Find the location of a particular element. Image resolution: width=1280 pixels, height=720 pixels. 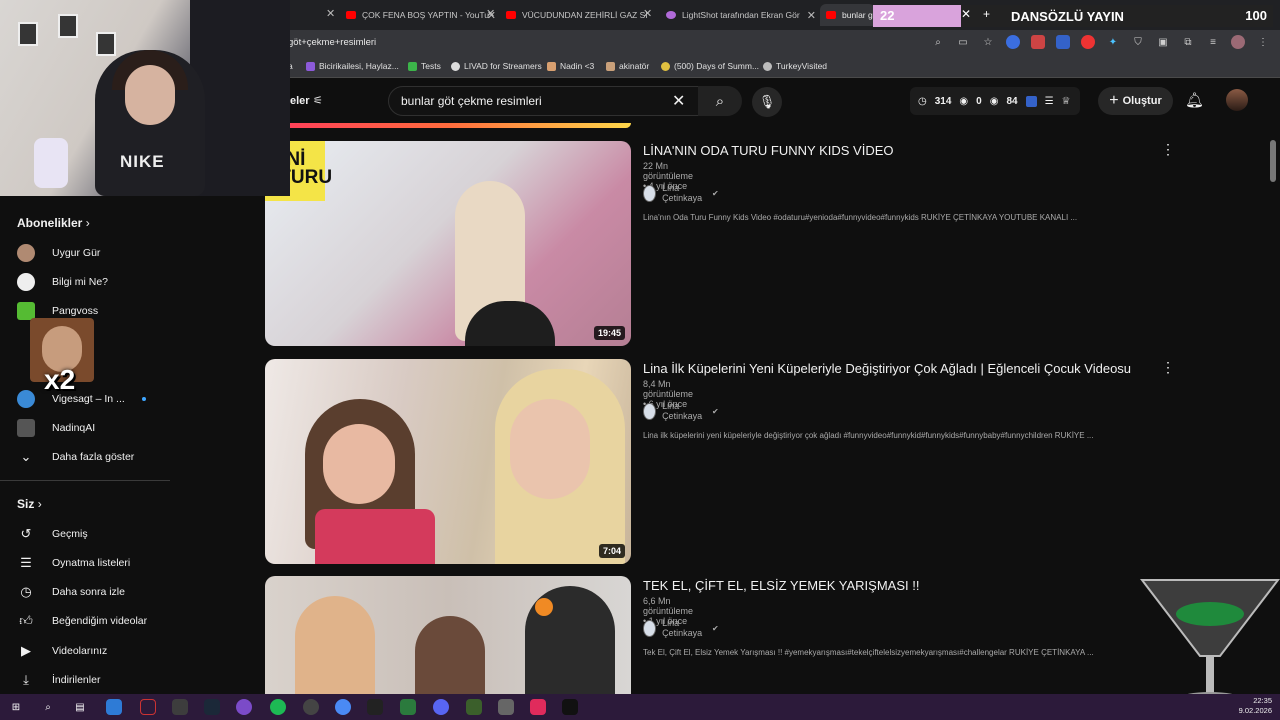

microphone-button: 🎙 is located at coordinates (767, 102).